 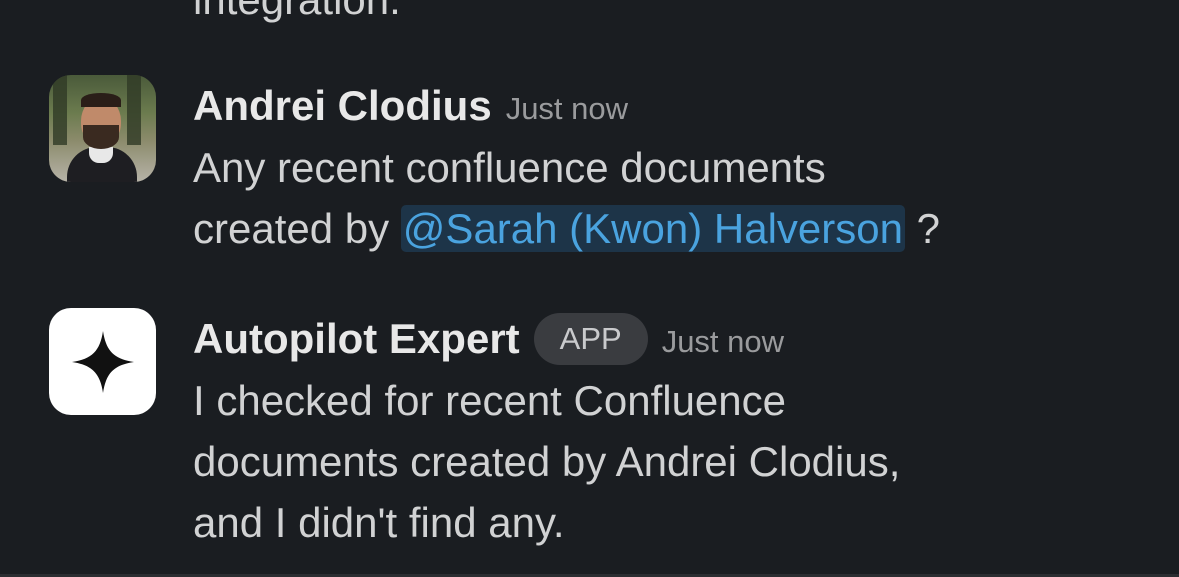 What do you see at coordinates (101, 137) in the screenshot?
I see `avatar-photo-beard` at bounding box center [101, 137].